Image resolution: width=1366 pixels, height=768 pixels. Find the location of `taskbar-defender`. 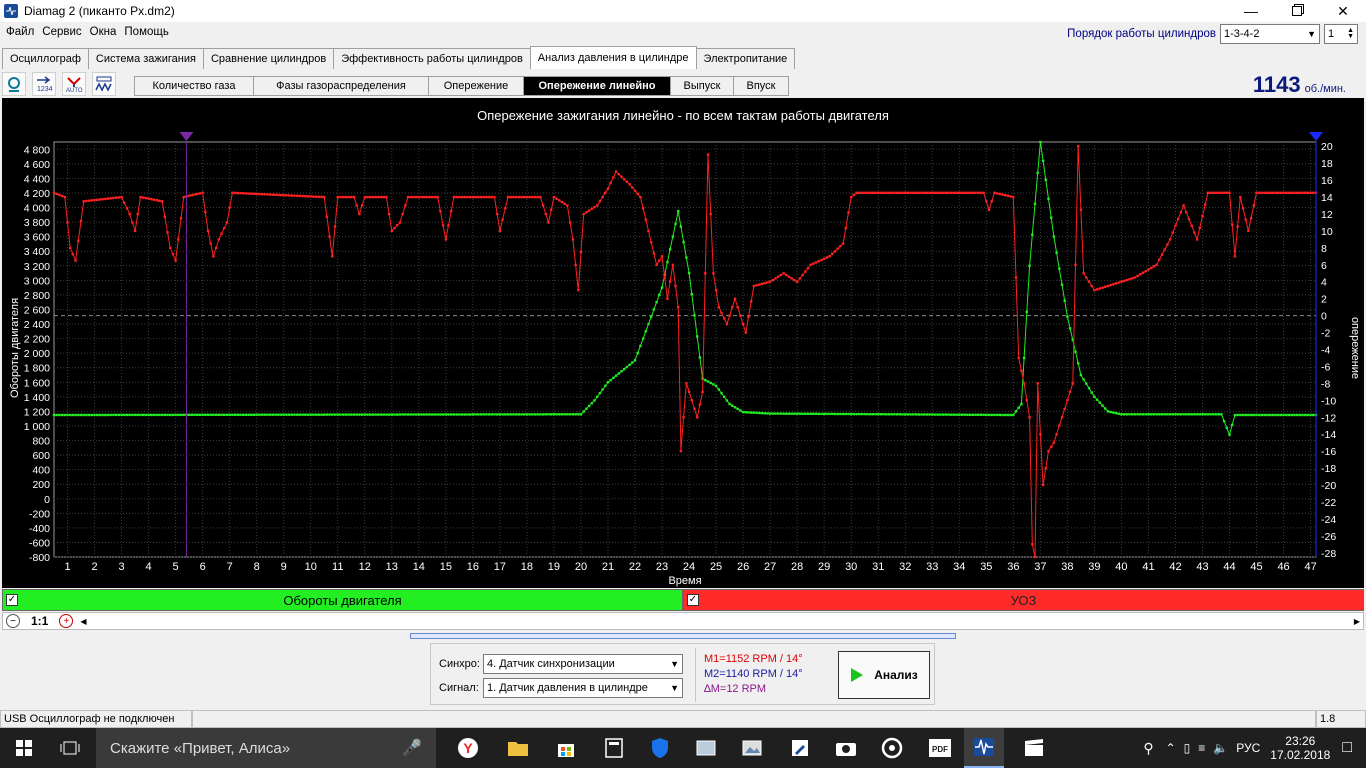

taskbar-defender is located at coordinates (660, 748).